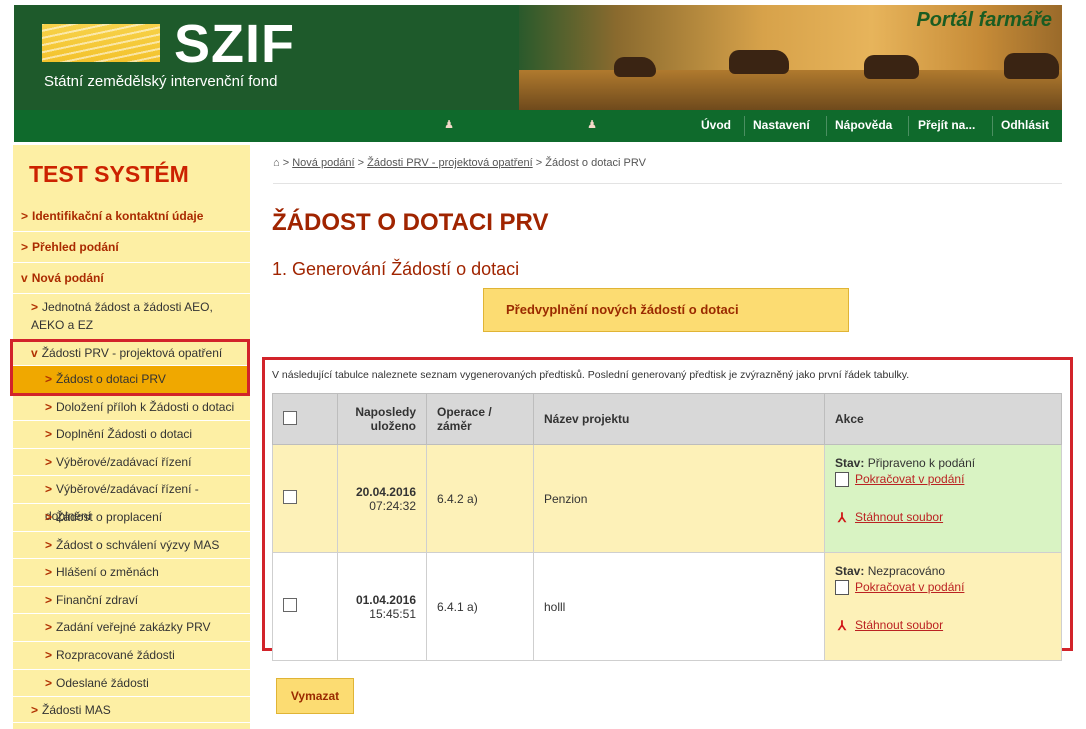 The image size is (1086, 729). Describe the element at coordinates (863, 126) in the screenshot. I see `nav-napoveda: Nápověda` at that location.